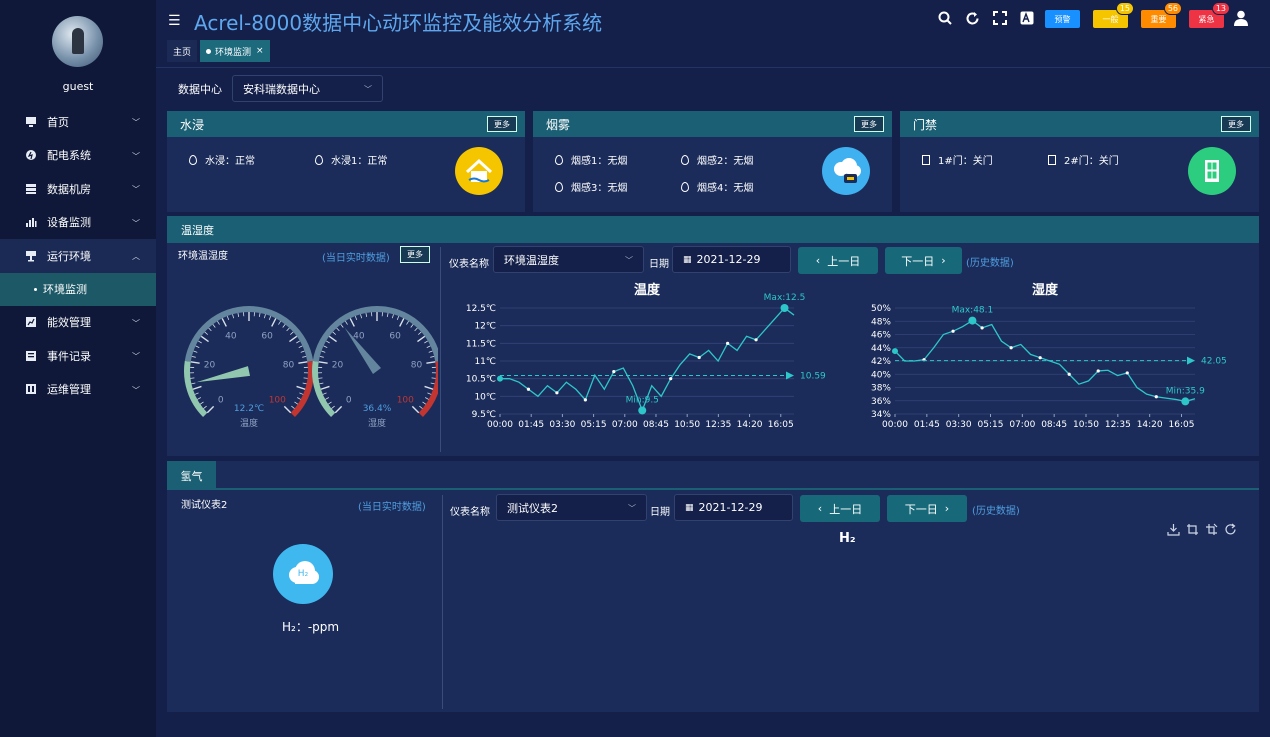  Describe the element at coordinates (78, 189) in the screenshot. I see `sidebar-item-datacenter: 数据机房 ﹀` at that location.